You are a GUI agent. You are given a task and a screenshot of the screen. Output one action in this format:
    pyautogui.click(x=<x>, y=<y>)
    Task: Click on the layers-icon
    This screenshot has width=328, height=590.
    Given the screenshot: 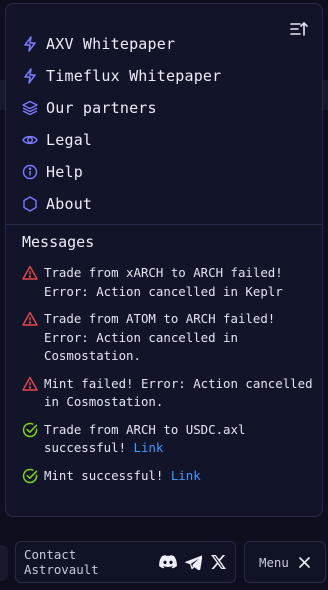 What is the action you would take?
    pyautogui.click(x=30, y=108)
    